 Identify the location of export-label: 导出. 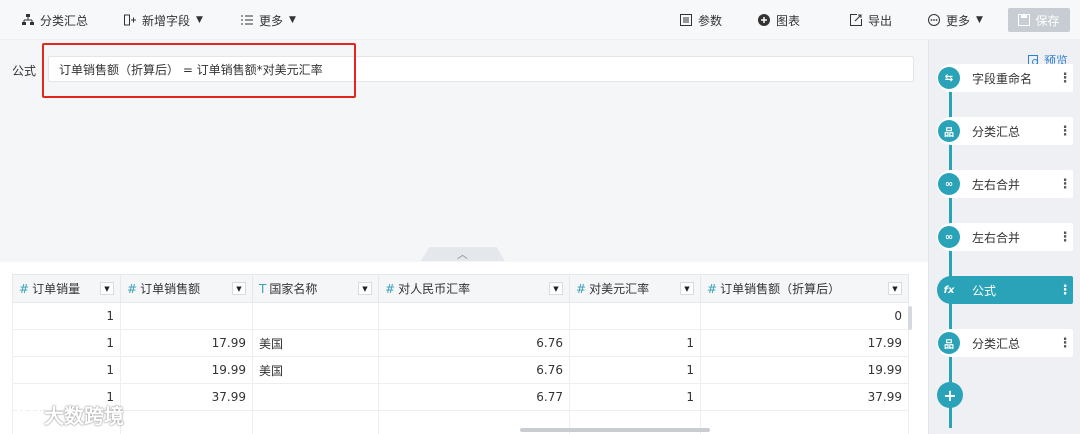
(880, 20).